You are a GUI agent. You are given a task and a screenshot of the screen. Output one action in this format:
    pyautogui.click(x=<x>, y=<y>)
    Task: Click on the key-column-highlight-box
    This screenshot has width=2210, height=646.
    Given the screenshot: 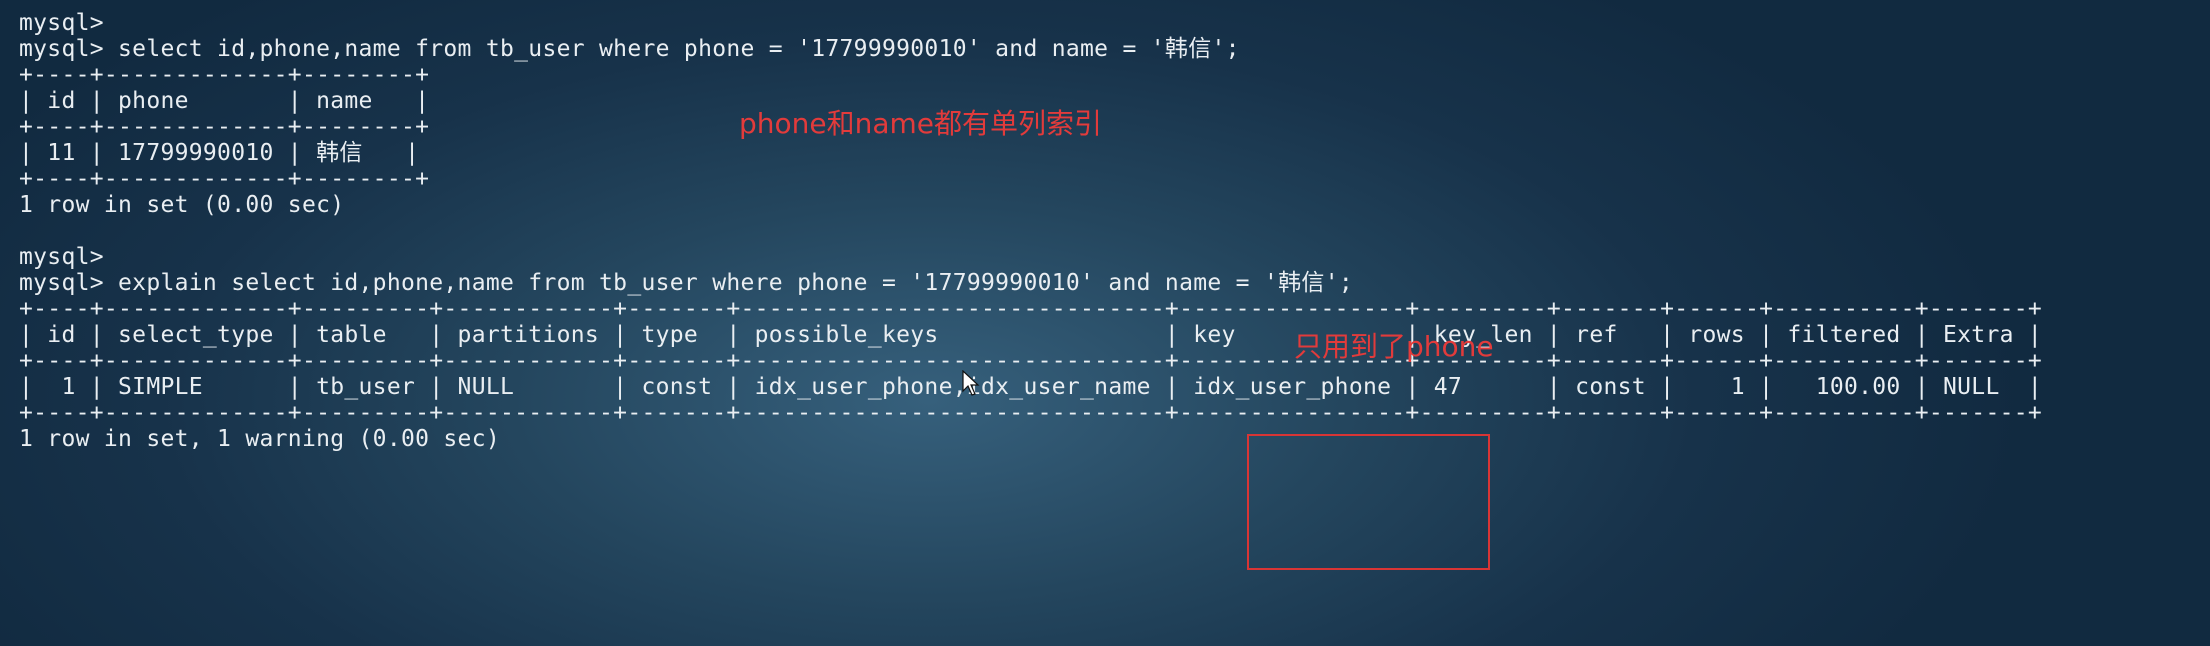 What is the action you would take?
    pyautogui.click(x=1368, y=502)
    